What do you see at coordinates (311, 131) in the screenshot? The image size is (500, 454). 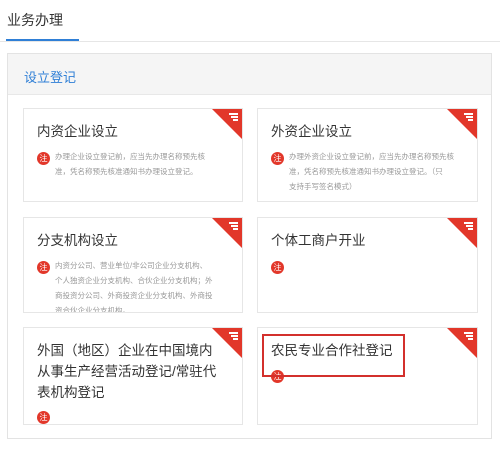 I see `card-title: 外资企业设立` at bounding box center [311, 131].